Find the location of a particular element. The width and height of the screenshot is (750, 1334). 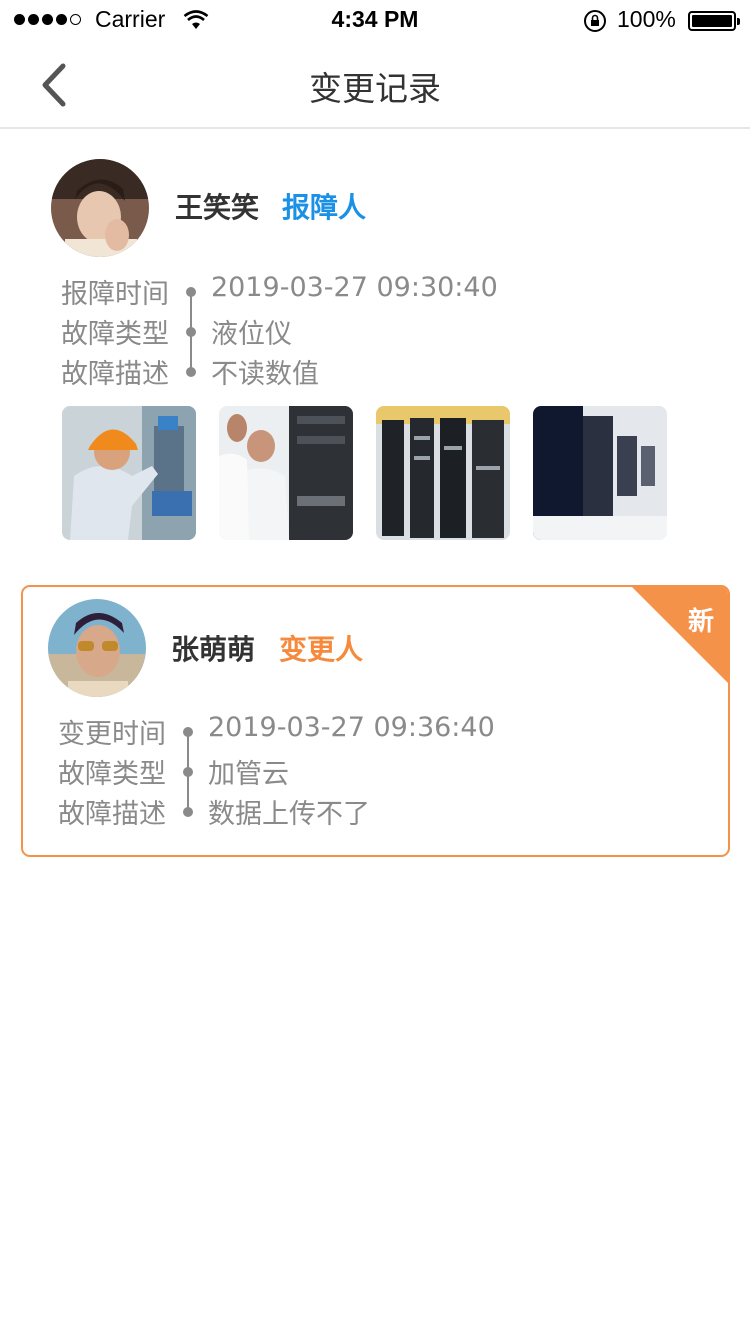

new-badge: 新 is located at coordinates (700, 622).